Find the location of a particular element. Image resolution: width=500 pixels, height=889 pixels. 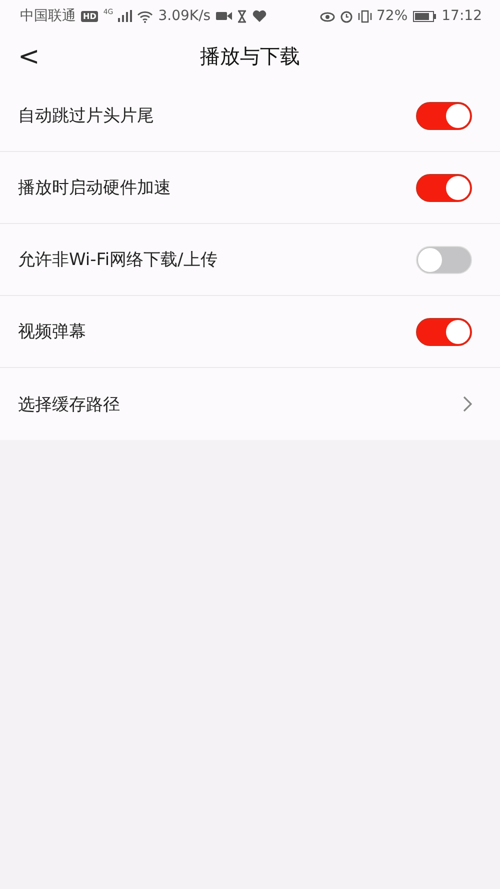

signal-icon is located at coordinates (125, 16).